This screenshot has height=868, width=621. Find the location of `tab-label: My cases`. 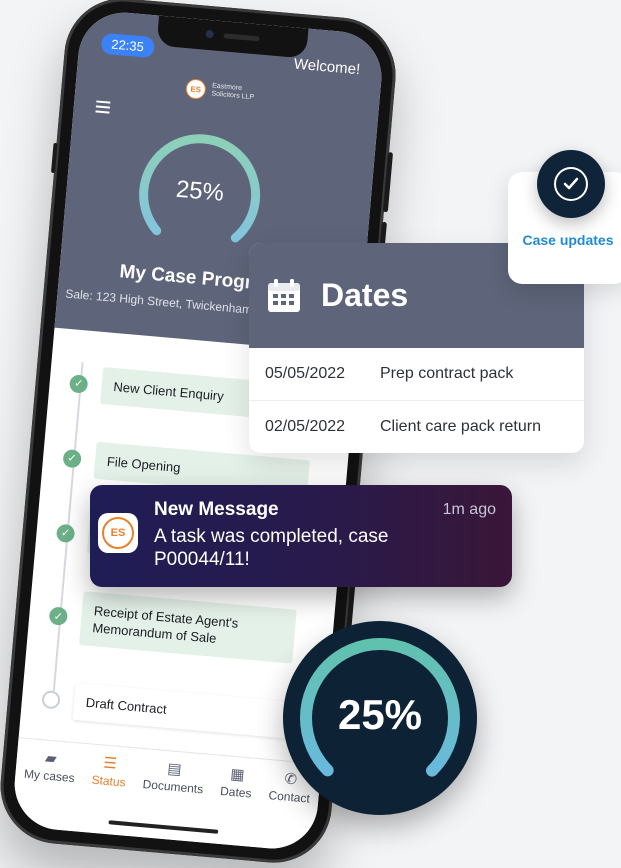

tab-label: My cases is located at coordinates (49, 776).